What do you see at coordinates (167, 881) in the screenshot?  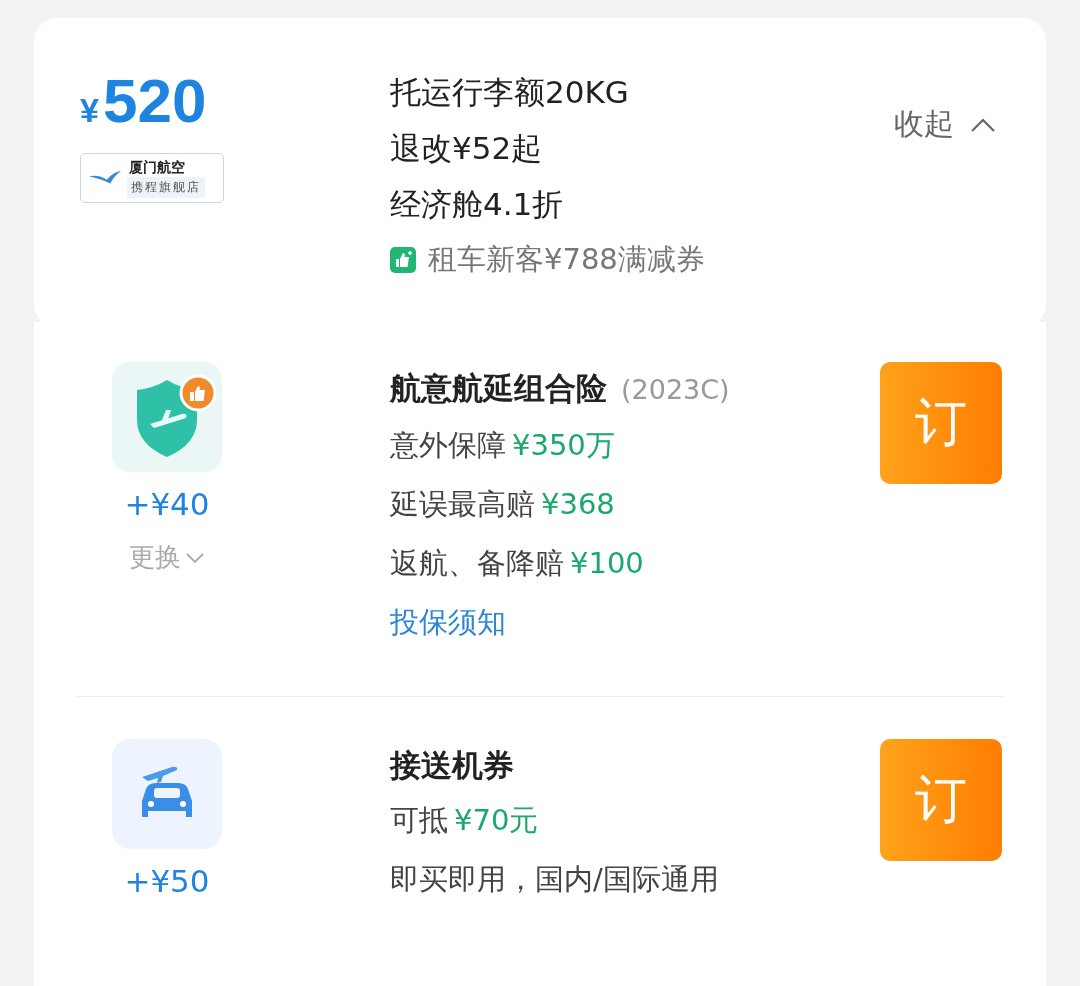 I see `addon-price: +¥50` at bounding box center [167, 881].